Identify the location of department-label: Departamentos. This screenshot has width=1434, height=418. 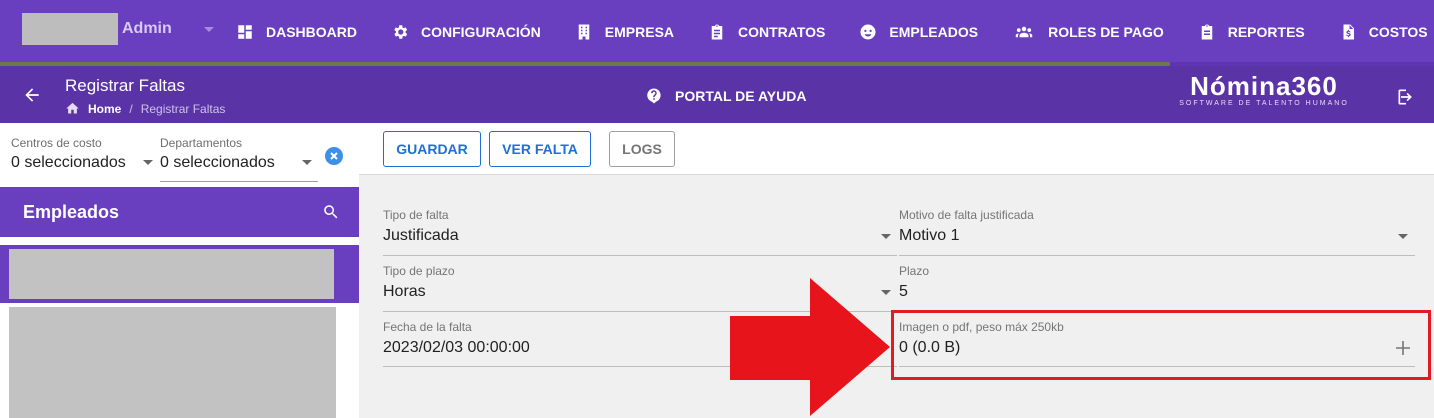
(201, 143).